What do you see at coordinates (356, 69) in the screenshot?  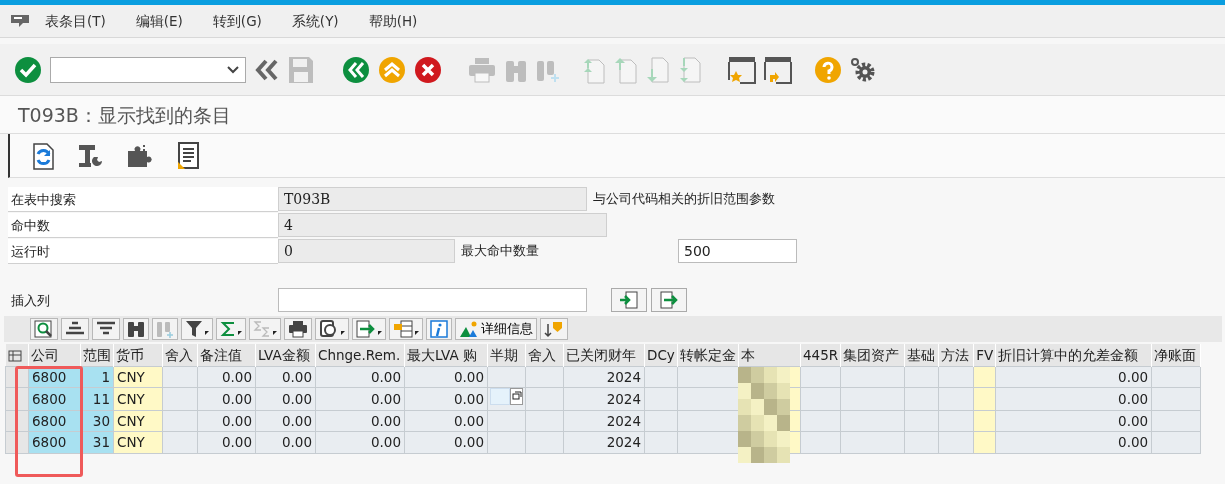 I see `back-icon` at bounding box center [356, 69].